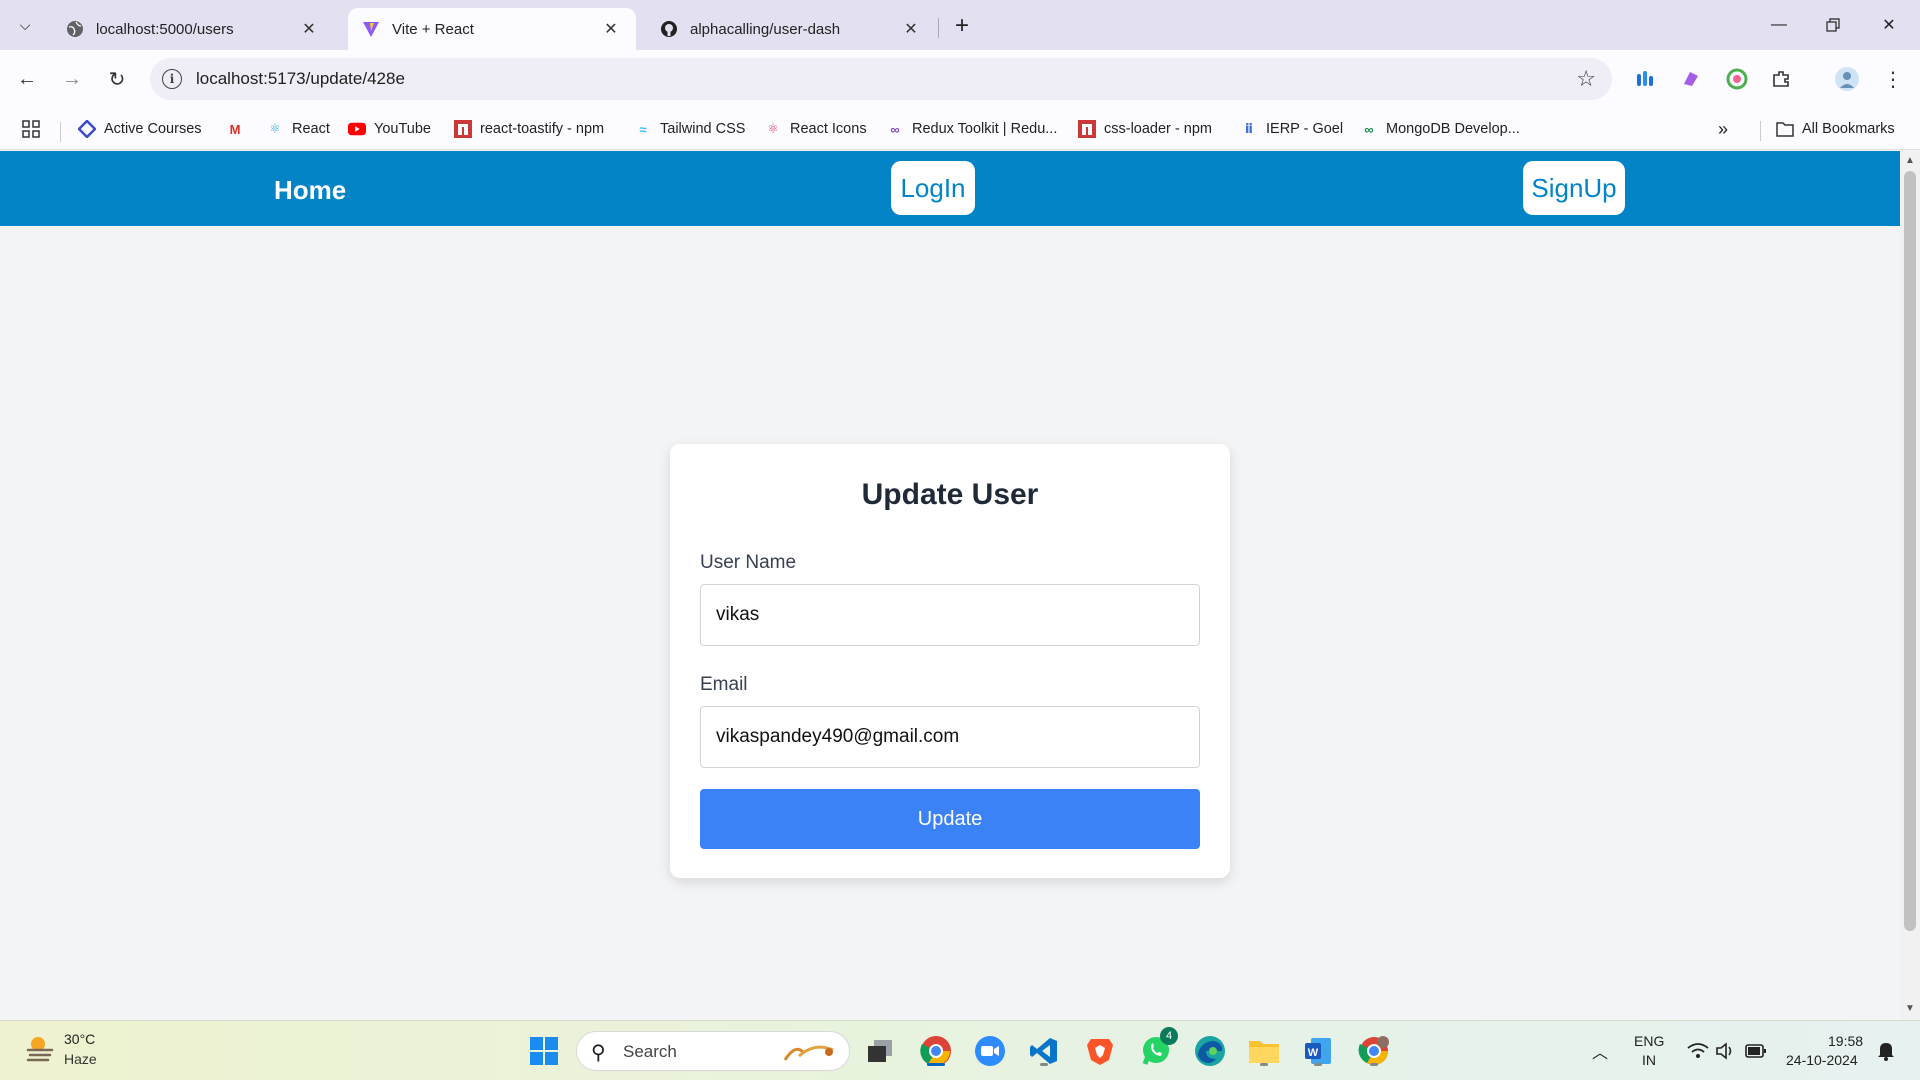  What do you see at coordinates (389, 129) in the screenshot?
I see `bookmark-youtube: YouTube` at bounding box center [389, 129].